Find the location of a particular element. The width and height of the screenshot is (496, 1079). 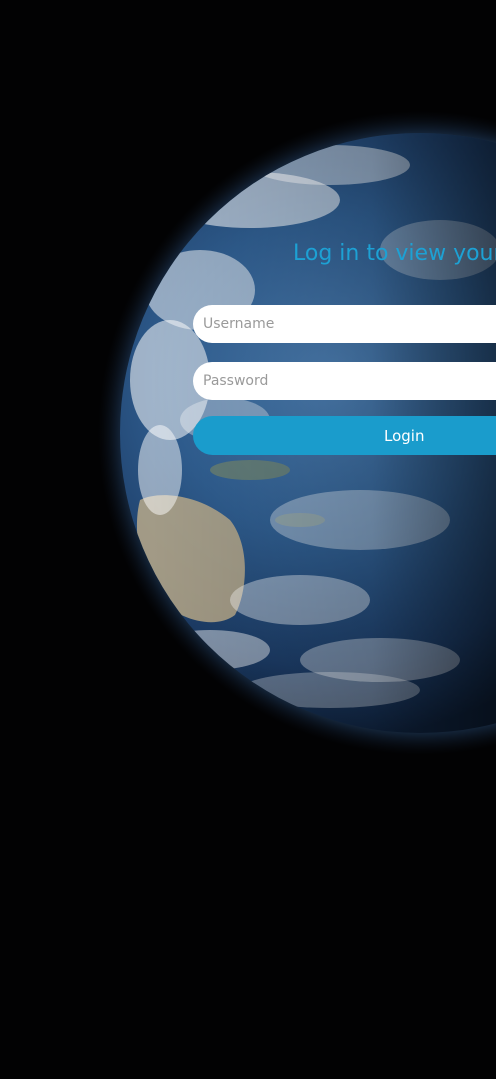

login-heading: Log in to view your li is located at coordinates (394, 253).